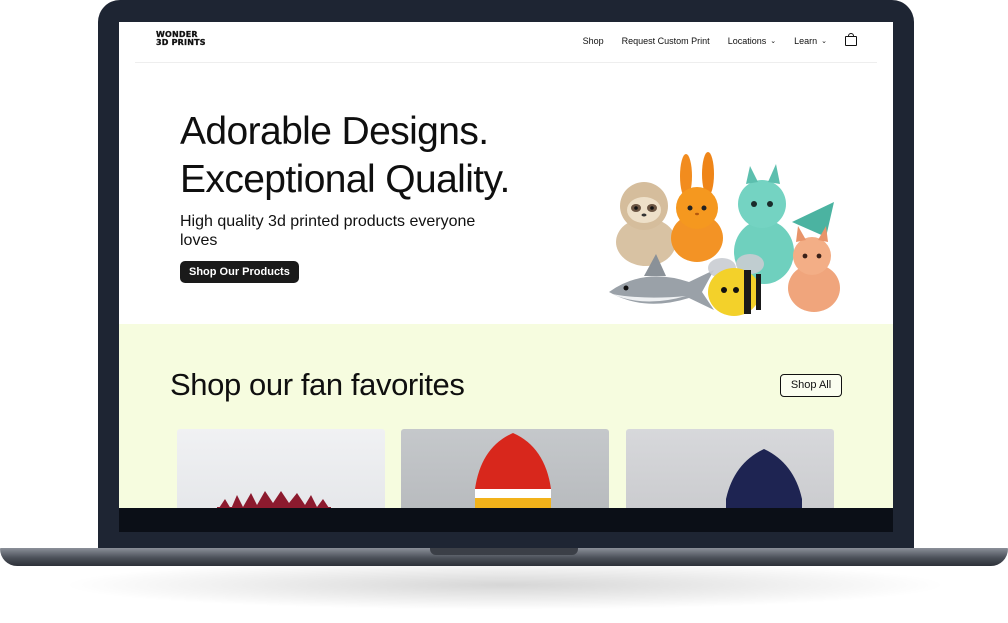 Image resolution: width=1008 pixels, height=623 pixels. Describe the element at coordinates (181, 42) in the screenshot. I see `logo-line-2: 3D PRINTS` at that location.